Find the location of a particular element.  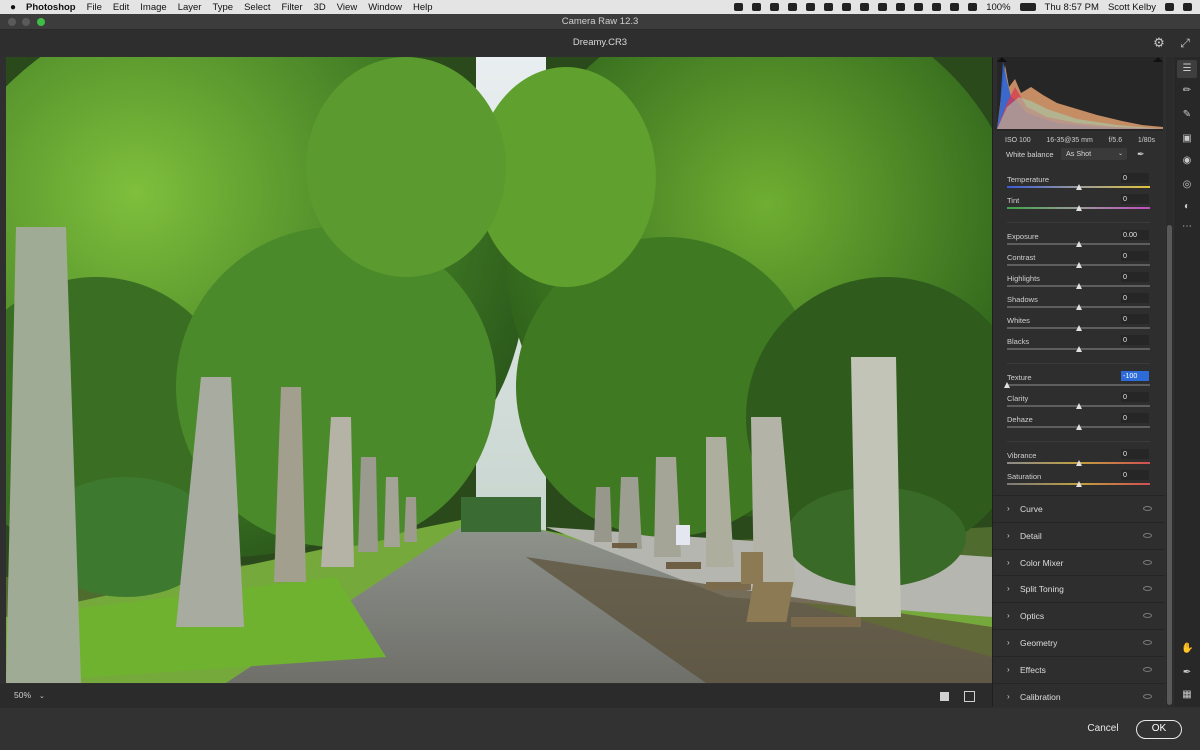

crop-icon: ✏ is located at coordinates (1187, 91).